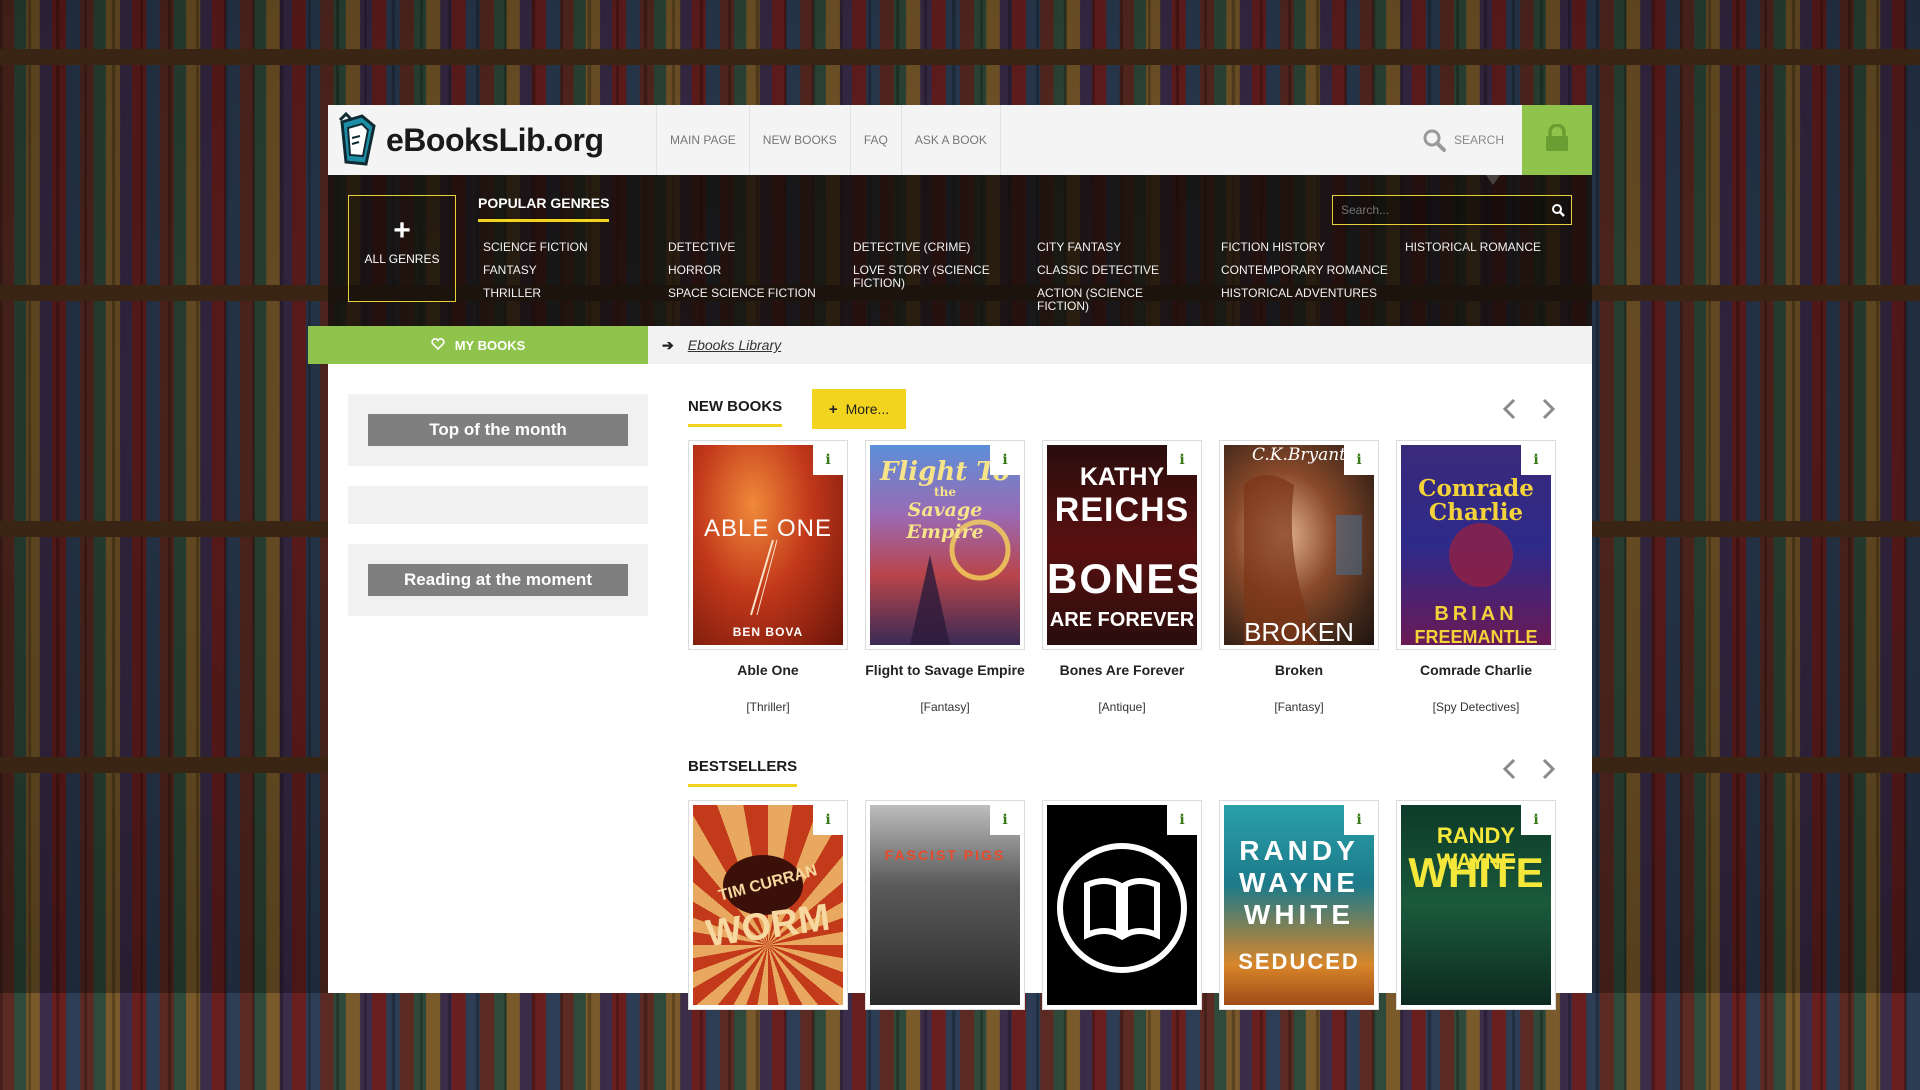 The width and height of the screenshot is (1920, 1090). I want to click on genre-link: FANTASY, so click(550, 270).